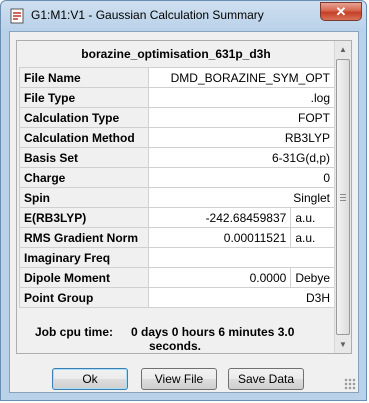 This screenshot has height=403, width=369. Describe the element at coordinates (84, 97) in the screenshot. I see `row-label: File Type` at that location.